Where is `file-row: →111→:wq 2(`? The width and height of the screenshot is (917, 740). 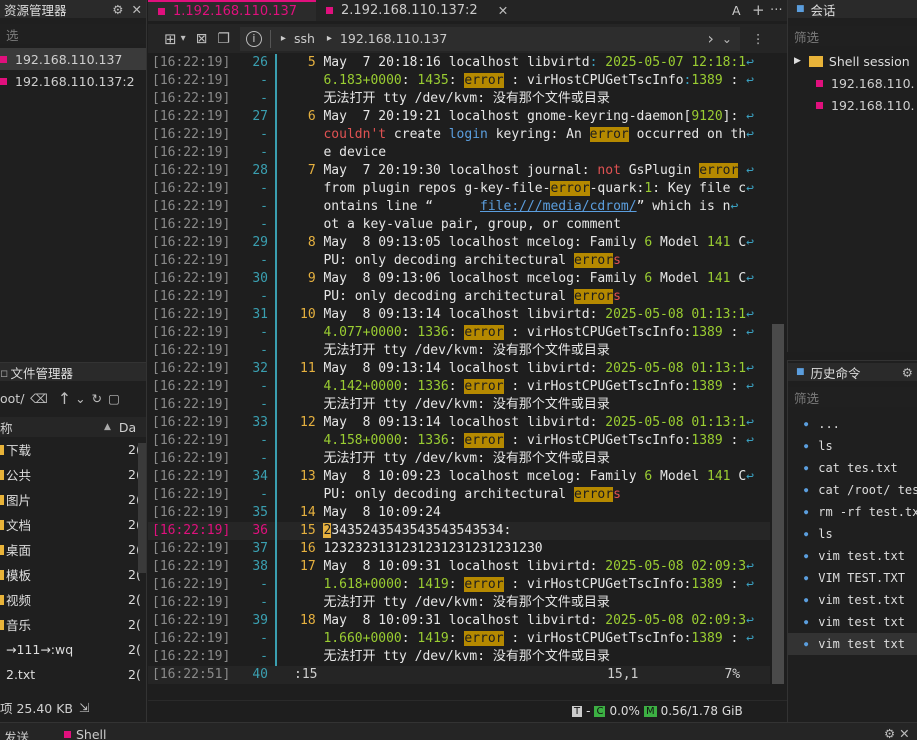 file-row: →111→:wq 2( is located at coordinates (73, 649).